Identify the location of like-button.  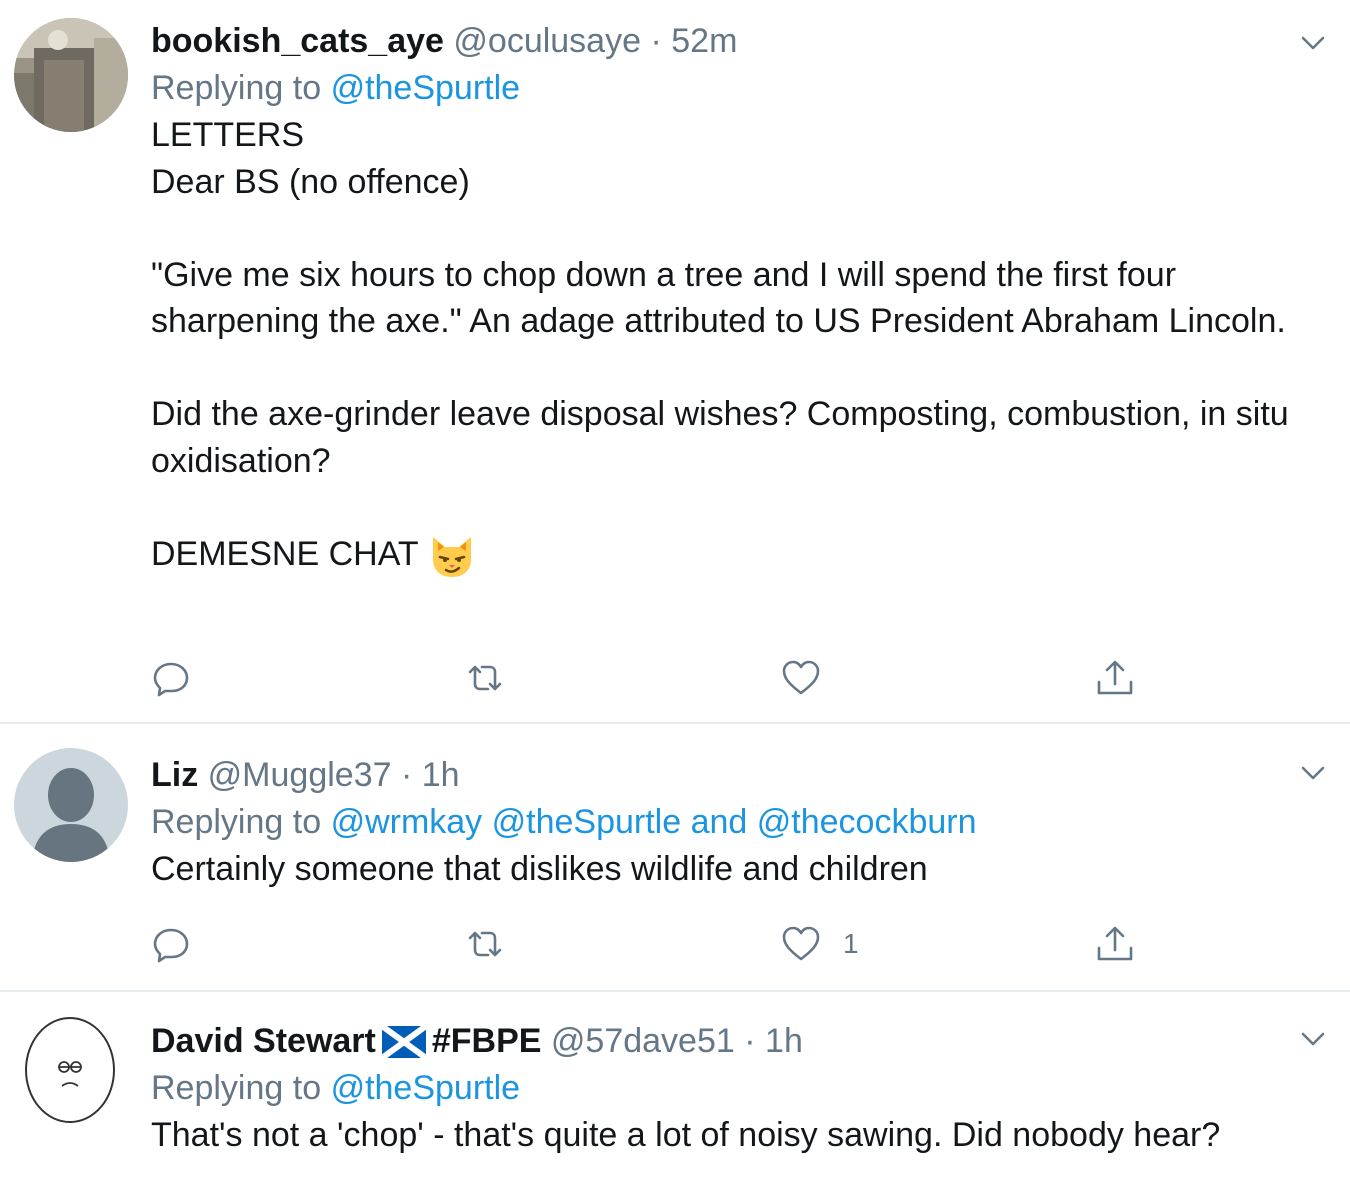
(812, 678).